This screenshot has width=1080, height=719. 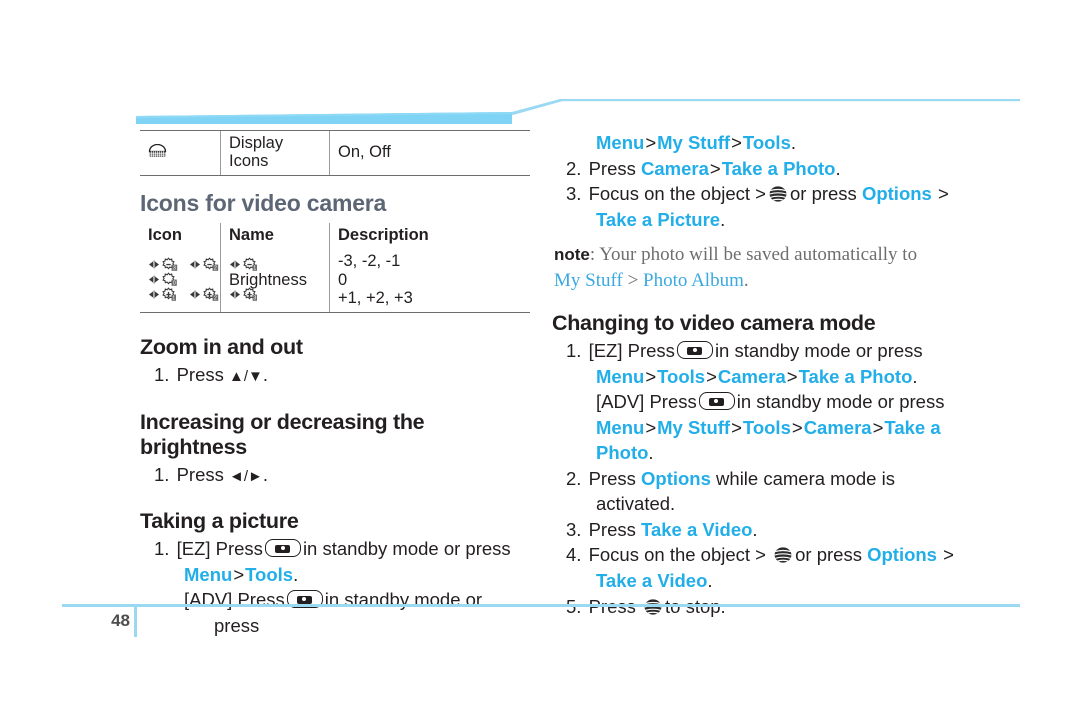 What do you see at coordinates (805, 478) in the screenshot?
I see `step-suffix: while camera mode is` at bounding box center [805, 478].